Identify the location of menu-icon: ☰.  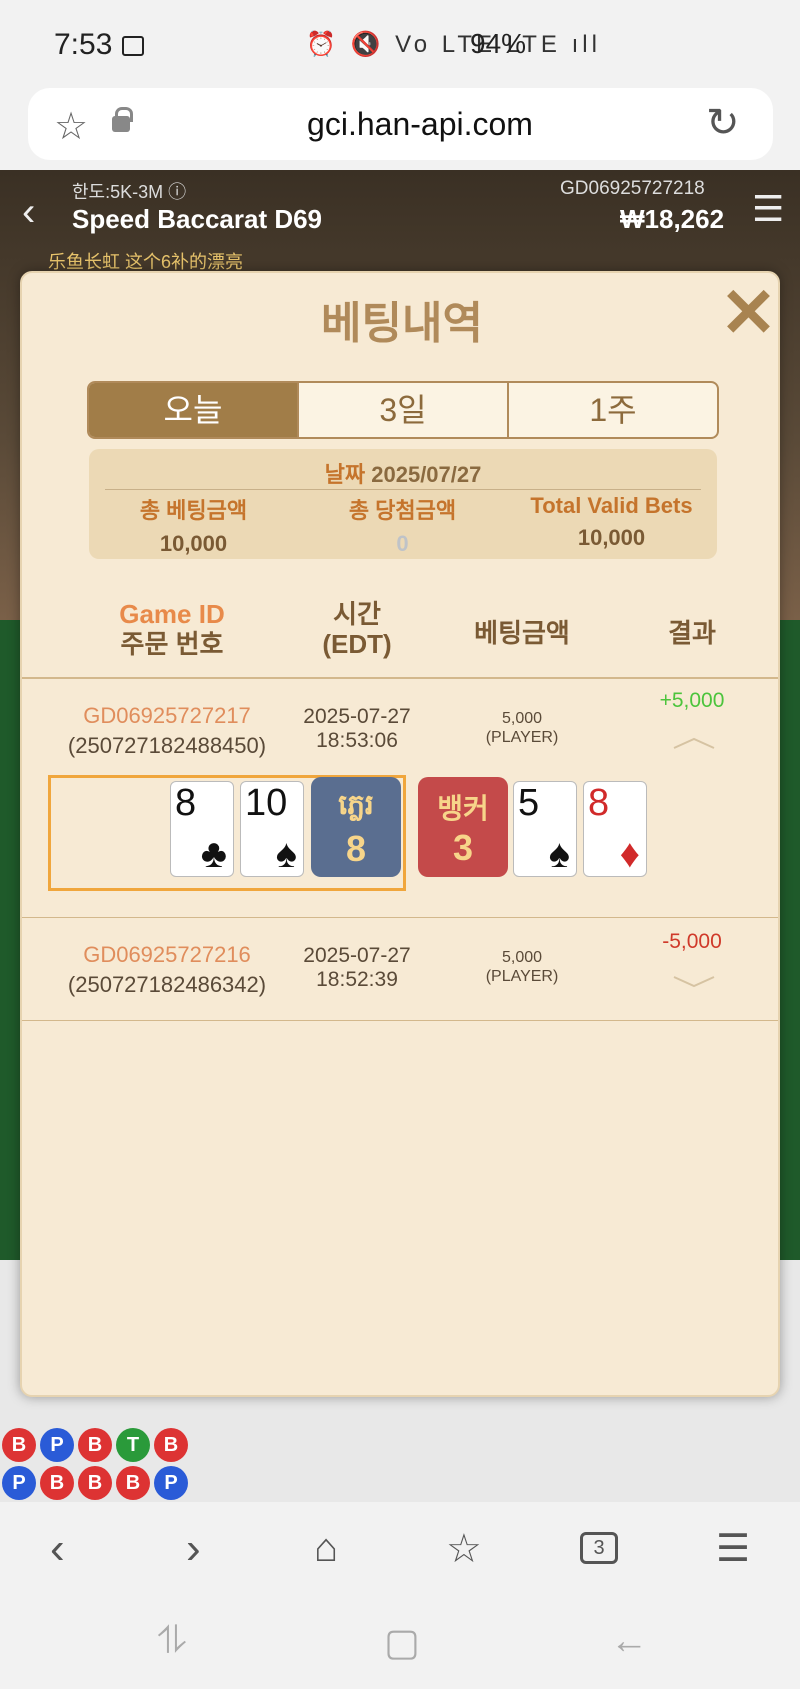
(733, 1548).